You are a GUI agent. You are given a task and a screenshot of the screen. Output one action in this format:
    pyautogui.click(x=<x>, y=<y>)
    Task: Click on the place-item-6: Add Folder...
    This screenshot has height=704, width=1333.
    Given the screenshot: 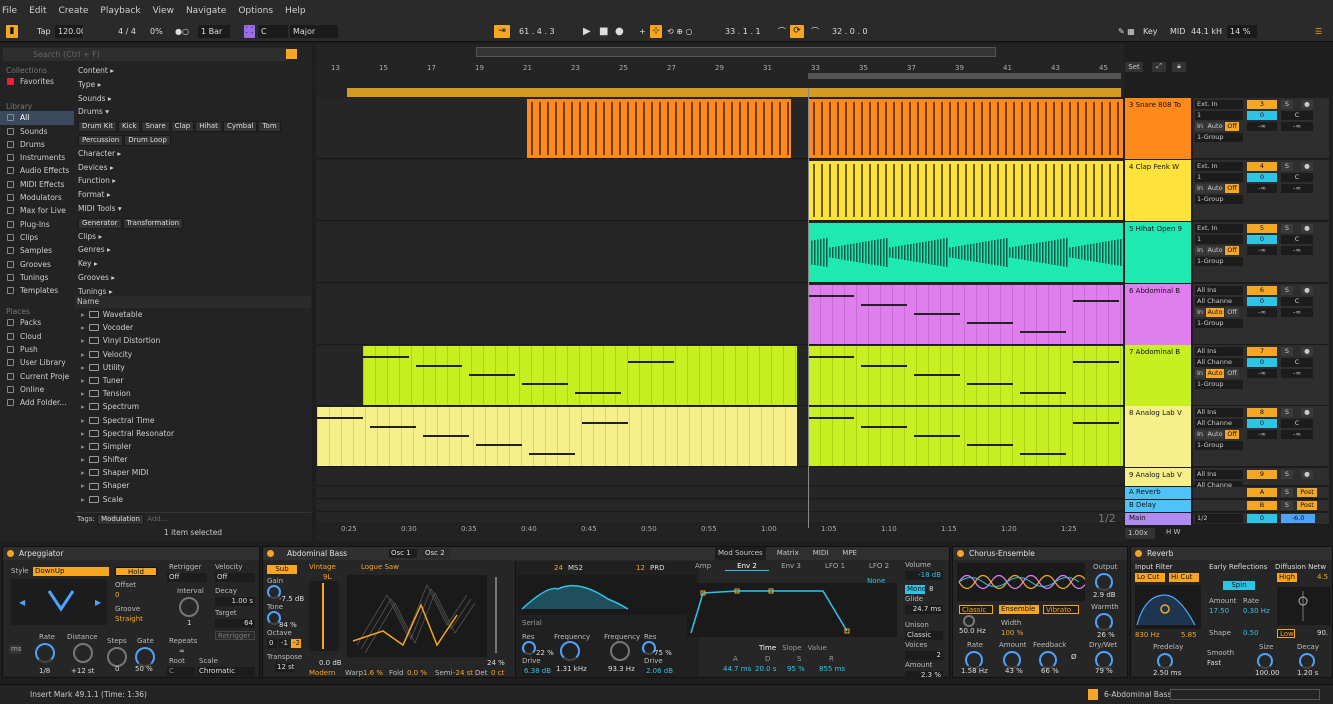 What is the action you would take?
    pyautogui.click(x=37, y=402)
    